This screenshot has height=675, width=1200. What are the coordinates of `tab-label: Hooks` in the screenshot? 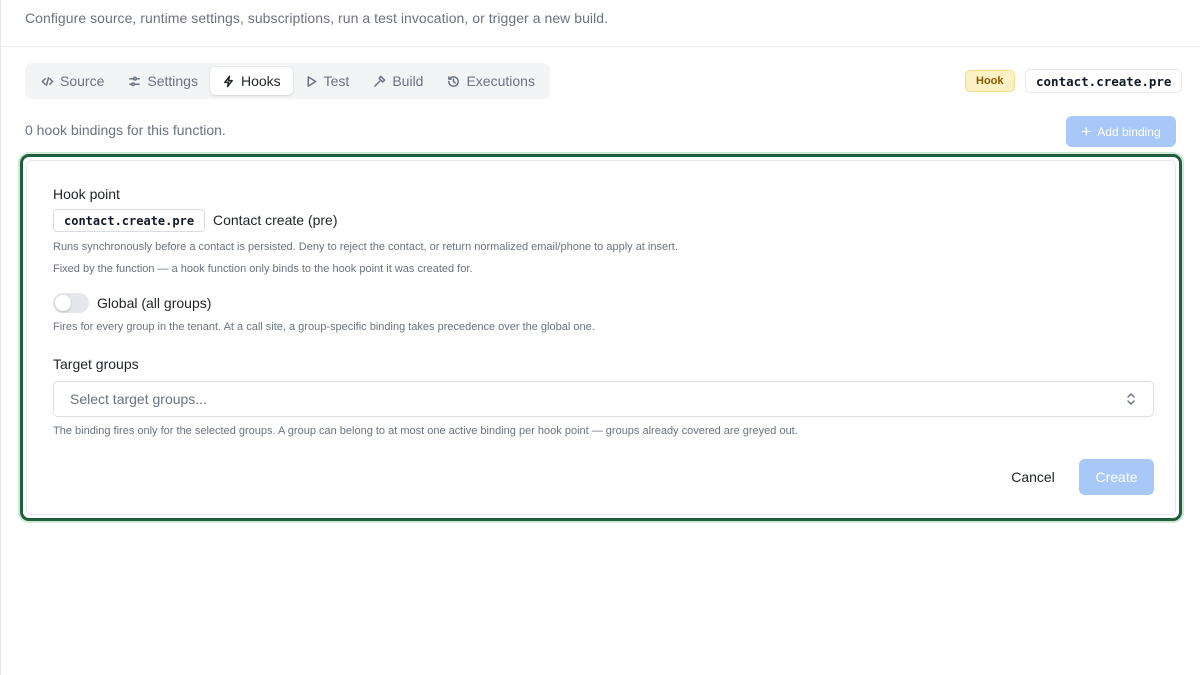 It's located at (260, 81).